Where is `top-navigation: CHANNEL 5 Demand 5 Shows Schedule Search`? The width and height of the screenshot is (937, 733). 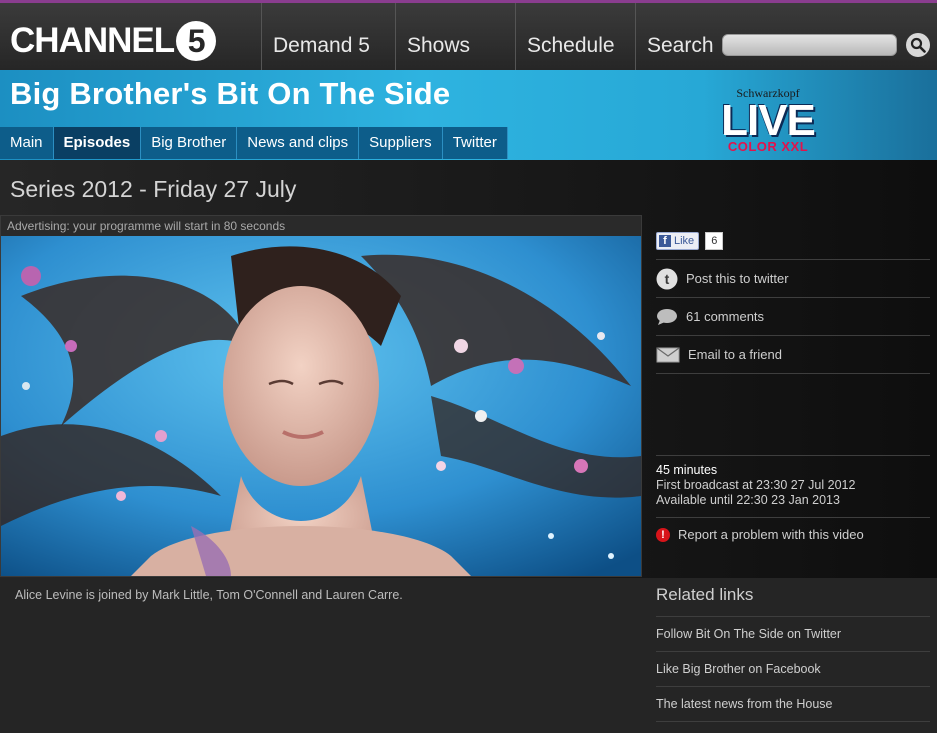 top-navigation: CHANNEL 5 Demand 5 Shows Schedule Search is located at coordinates (468, 35).